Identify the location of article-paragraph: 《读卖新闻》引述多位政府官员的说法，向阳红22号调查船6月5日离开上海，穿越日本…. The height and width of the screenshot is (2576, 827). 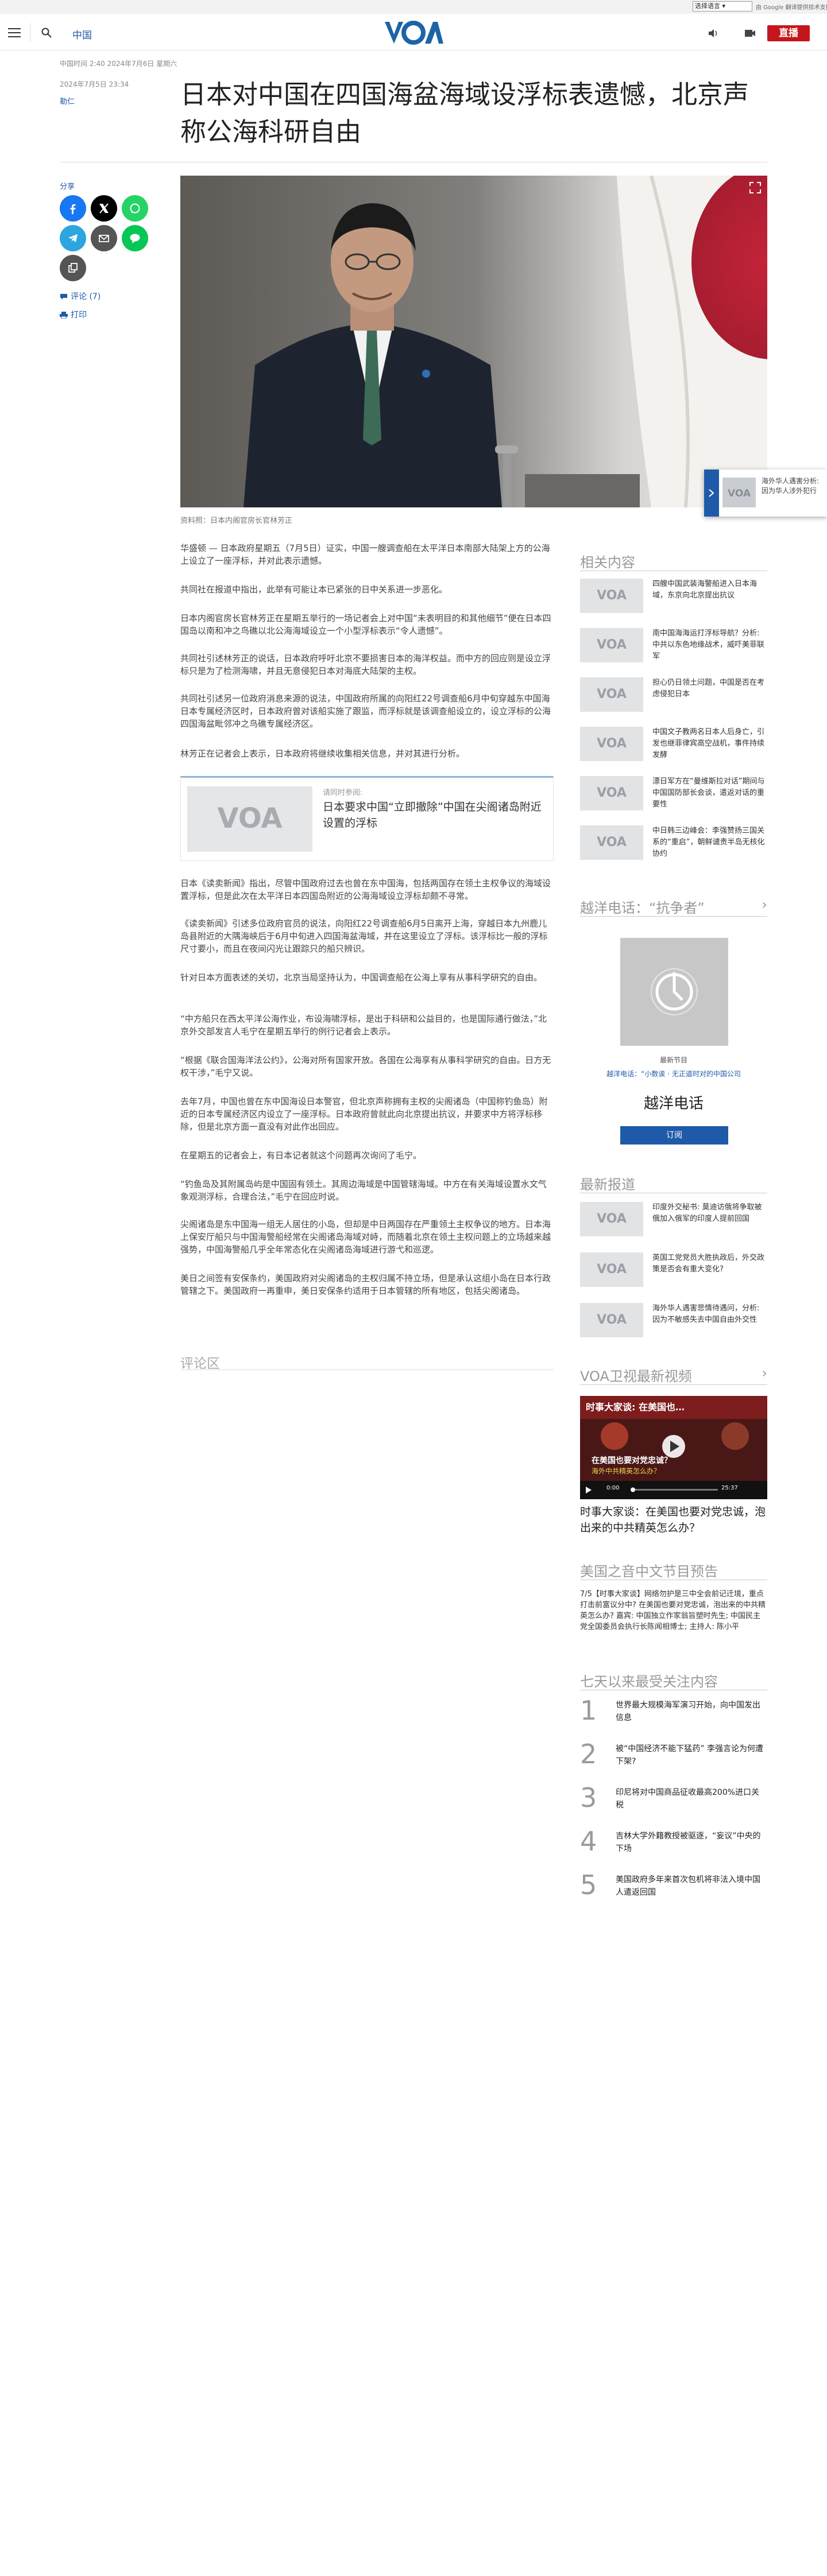
(364, 936).